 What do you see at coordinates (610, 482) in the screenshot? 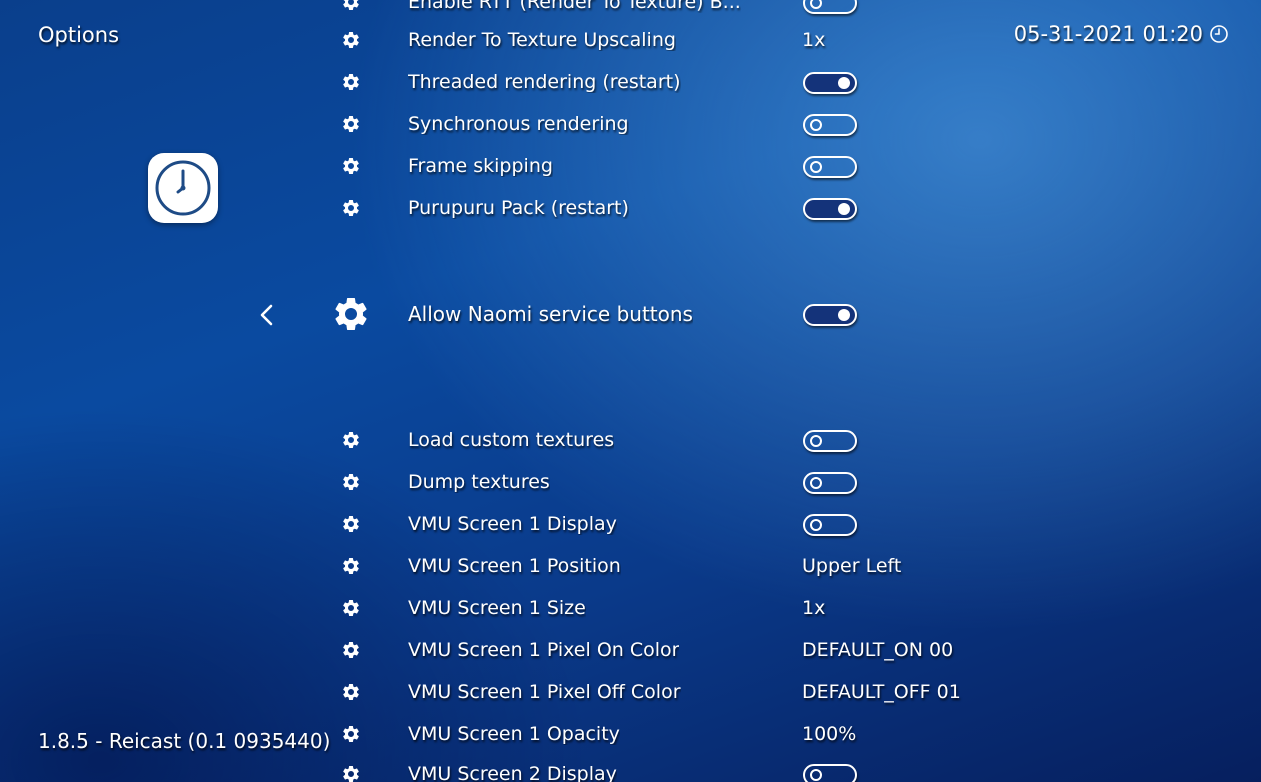
I see `setting-row: Dump textures` at bounding box center [610, 482].